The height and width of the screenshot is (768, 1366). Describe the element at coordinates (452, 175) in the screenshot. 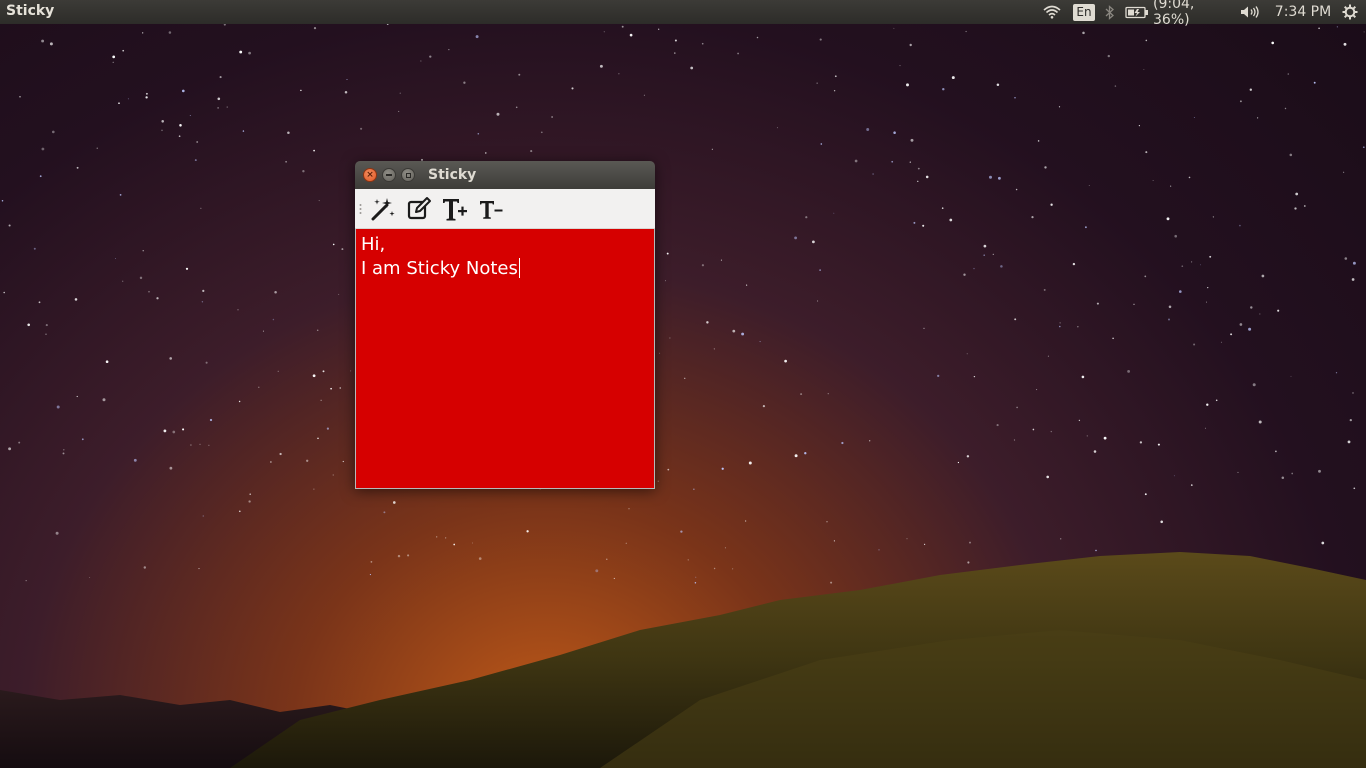

I see `window-title: Sticky` at that location.